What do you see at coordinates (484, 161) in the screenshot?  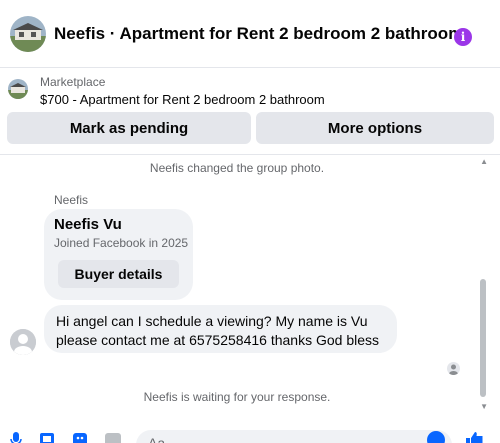 I see `scroll-up-arrow-icon: ▲` at bounding box center [484, 161].